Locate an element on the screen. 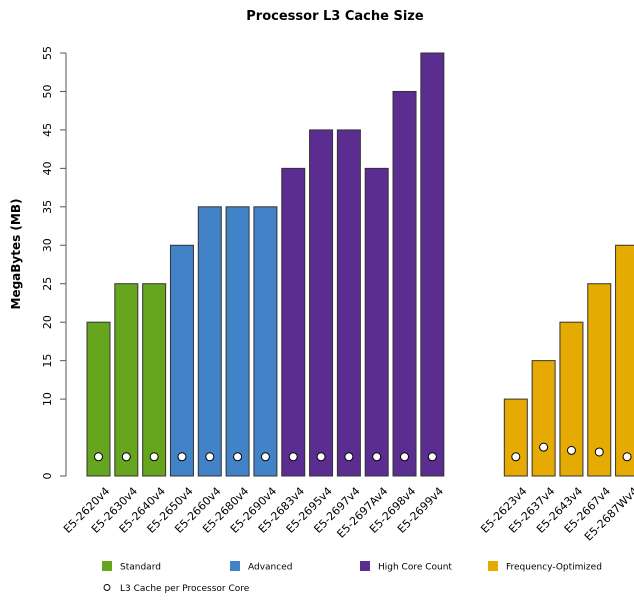  y-tick-label: 30 is located at coordinates (47, 245).